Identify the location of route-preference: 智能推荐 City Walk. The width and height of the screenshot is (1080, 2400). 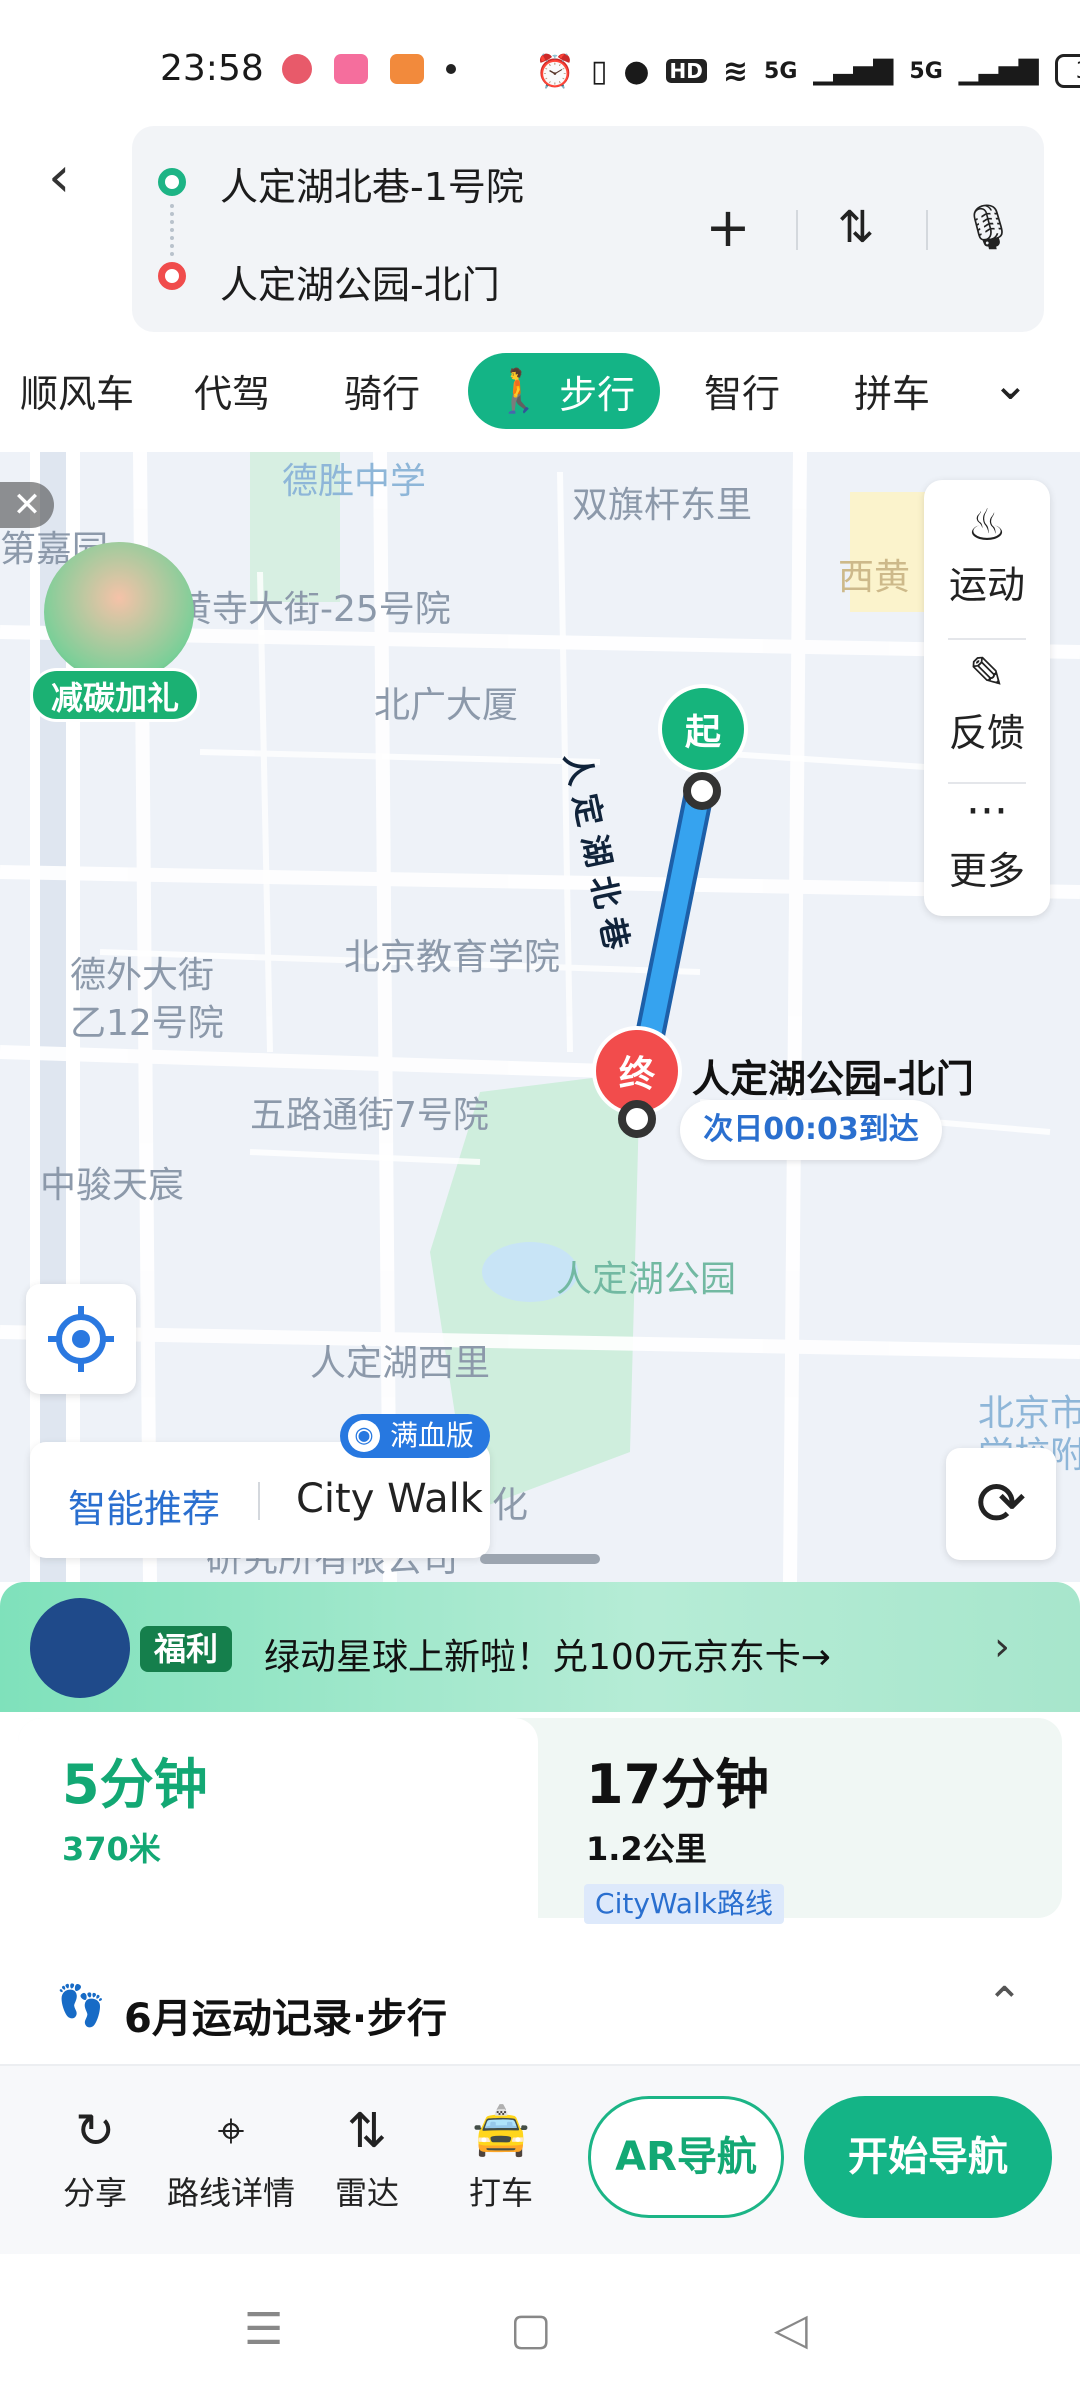
(260, 1500).